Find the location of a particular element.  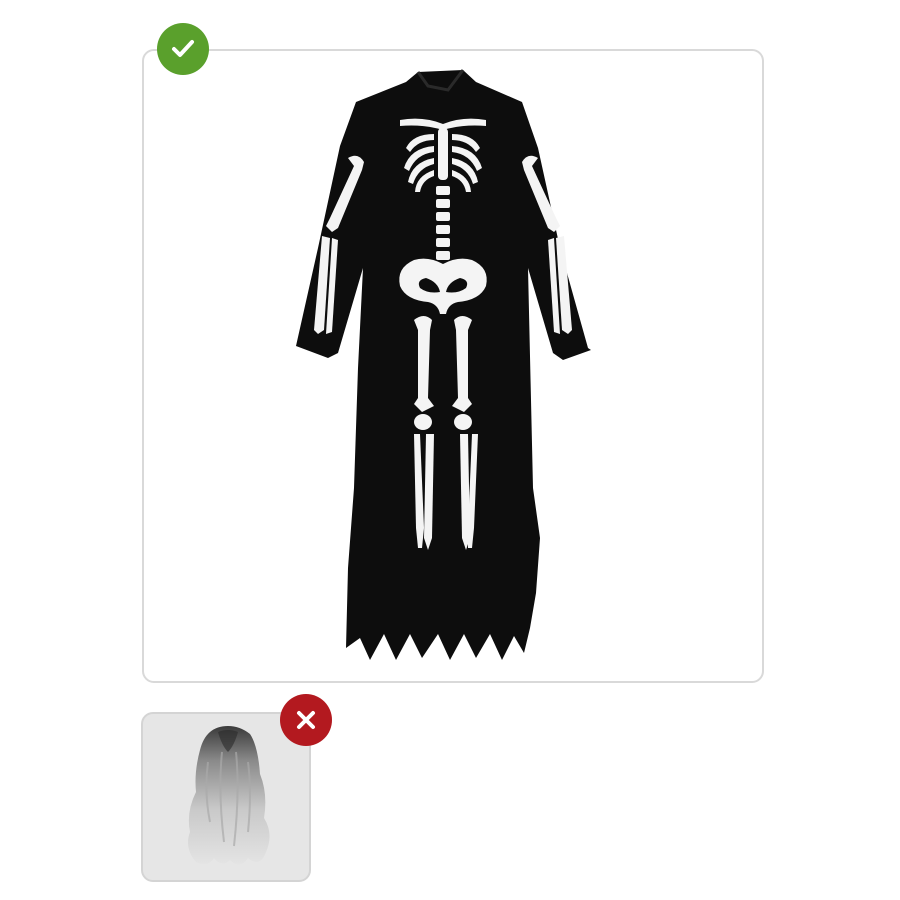

incorrect-badge is located at coordinates (306, 720).